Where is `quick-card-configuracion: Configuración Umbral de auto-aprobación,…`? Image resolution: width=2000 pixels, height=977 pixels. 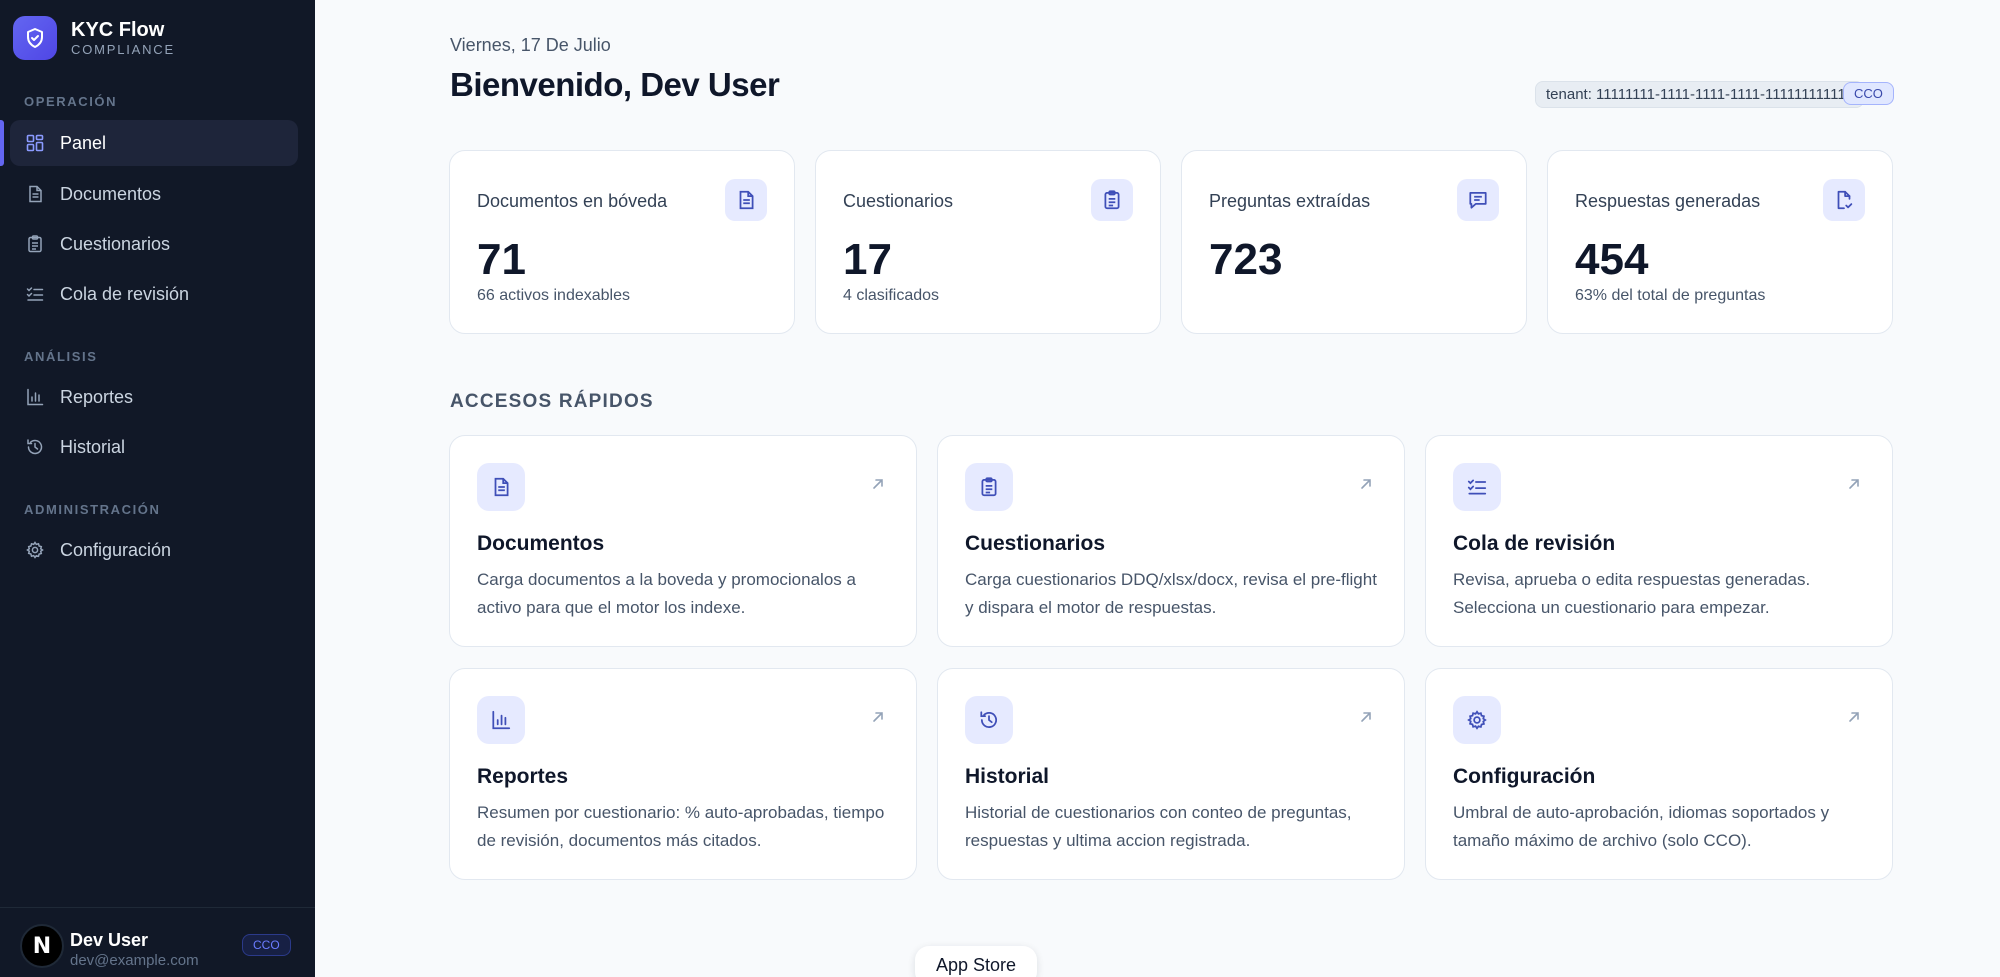 quick-card-configuracion: Configuración Umbral de auto-aprobación,… is located at coordinates (1659, 774).